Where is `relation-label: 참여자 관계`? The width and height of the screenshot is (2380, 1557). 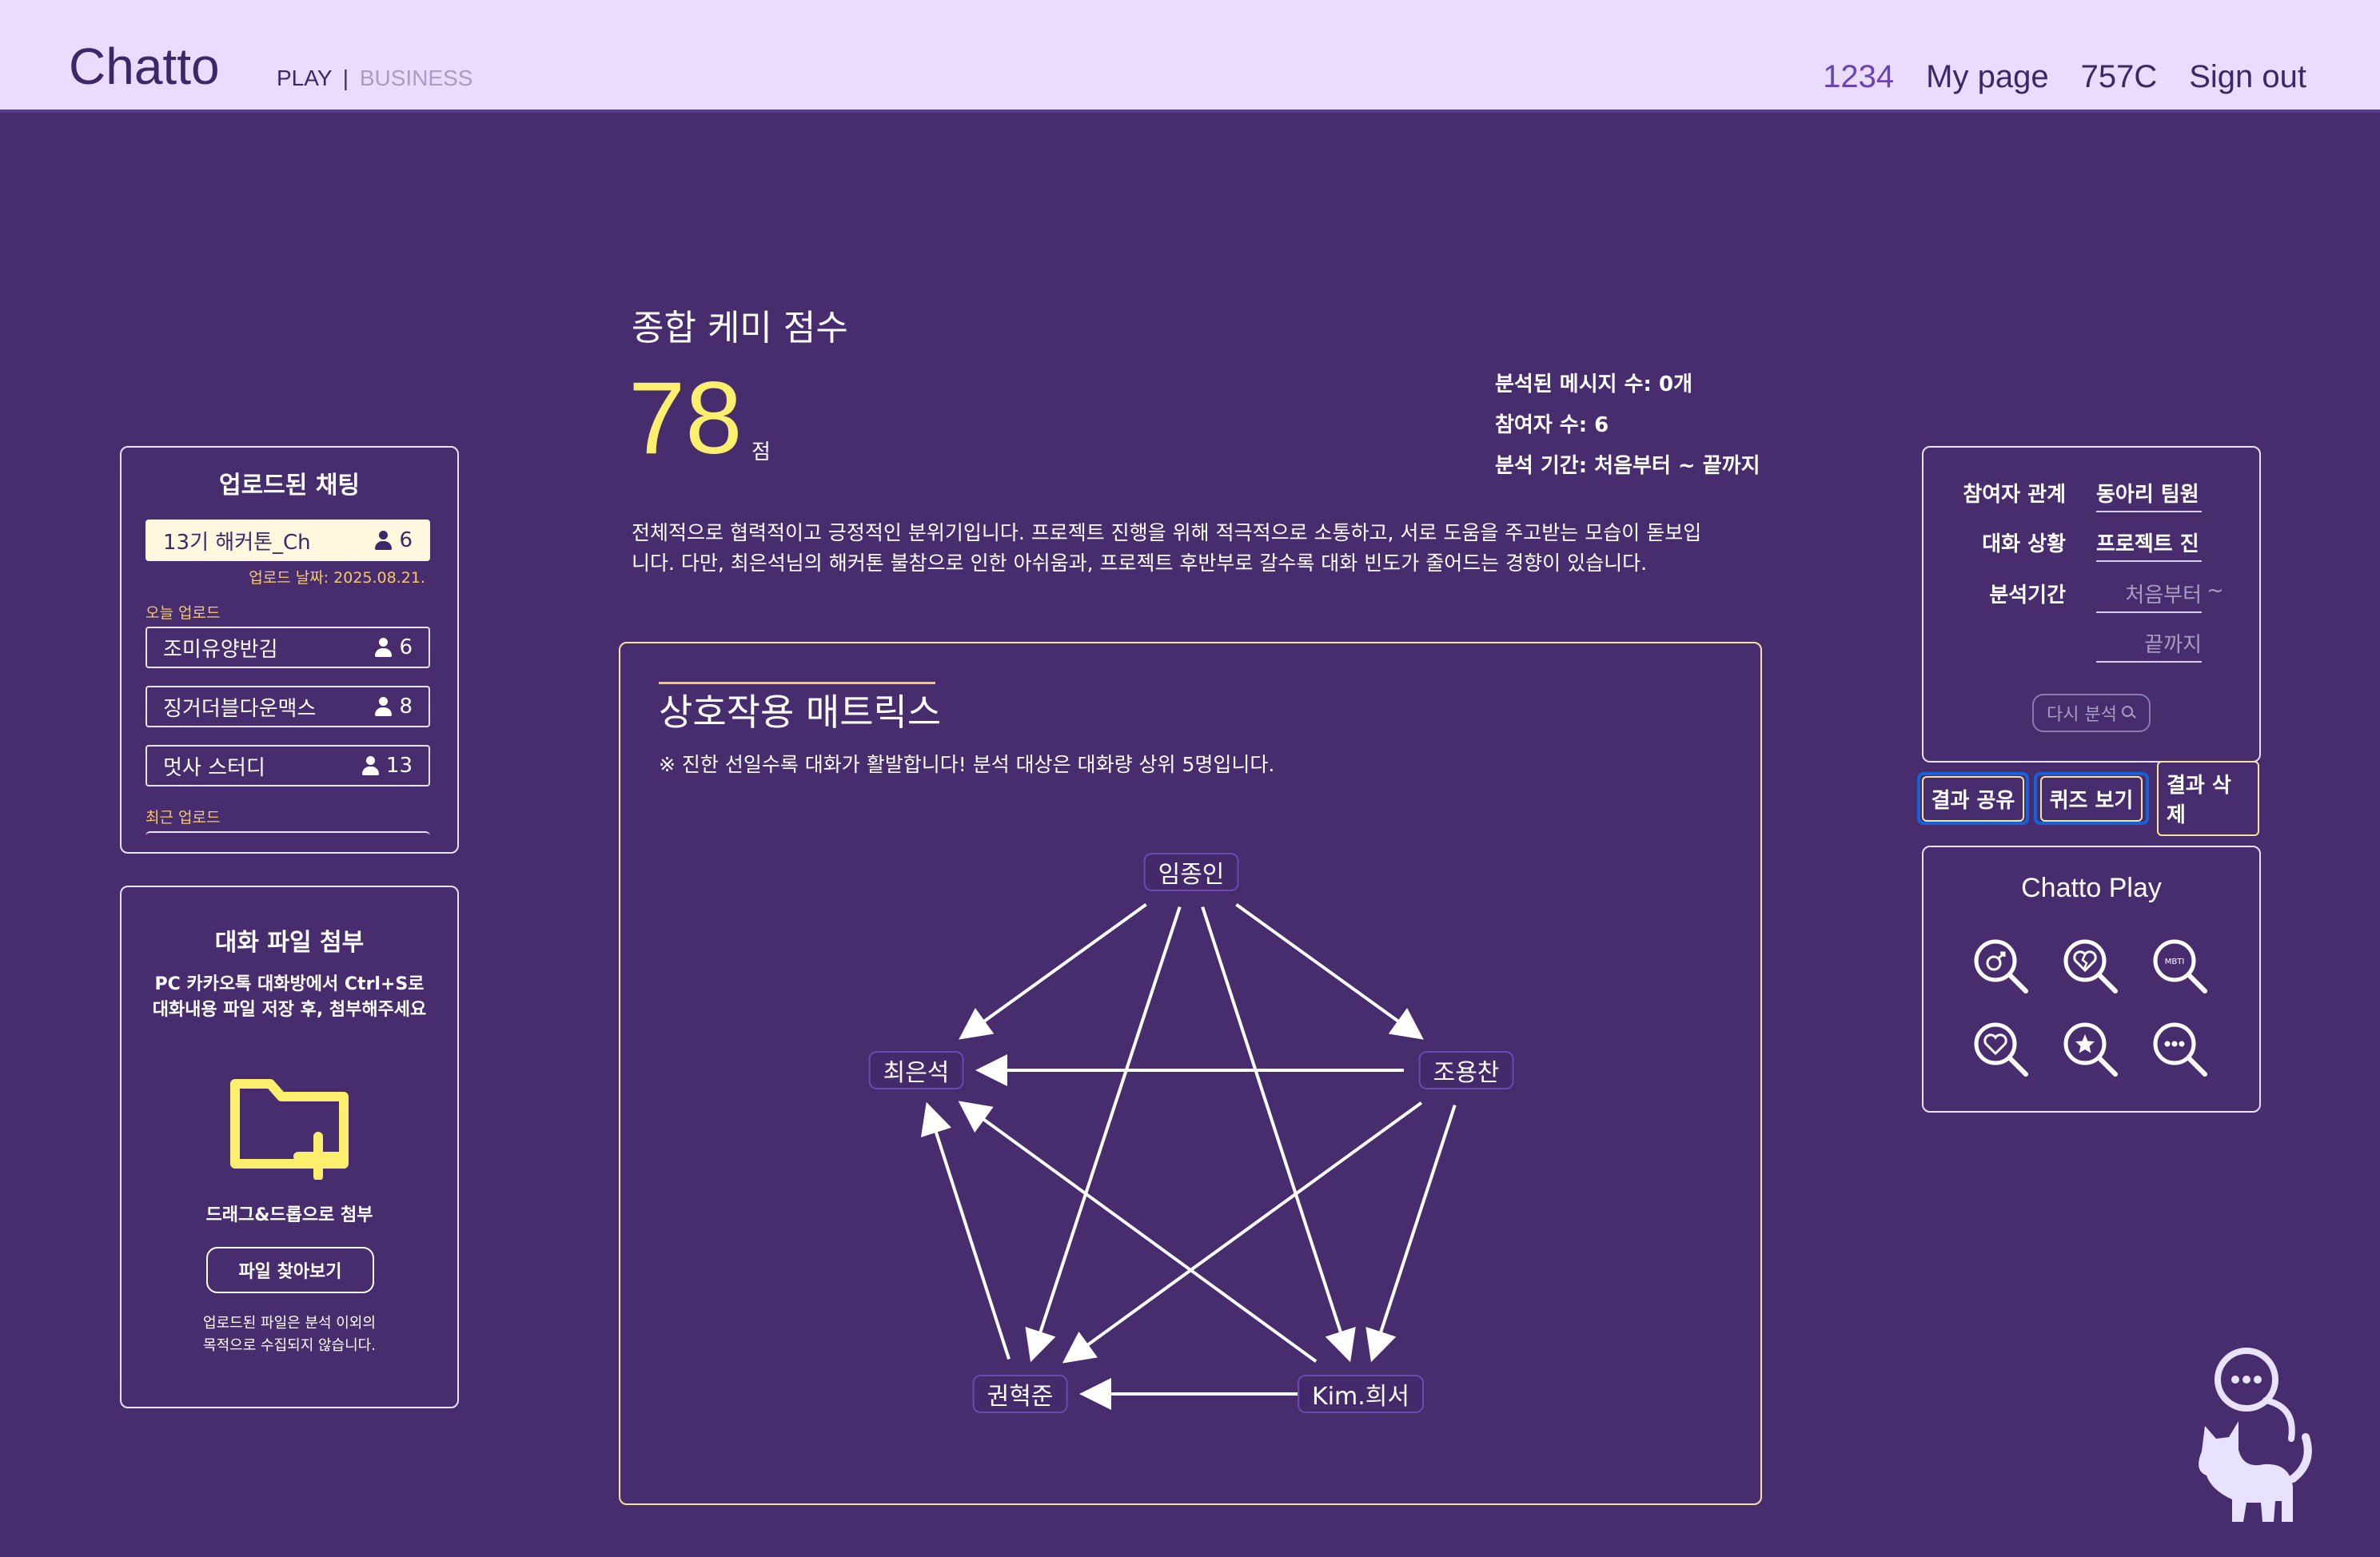
relation-label: 참여자 관계 is located at coordinates (2014, 495).